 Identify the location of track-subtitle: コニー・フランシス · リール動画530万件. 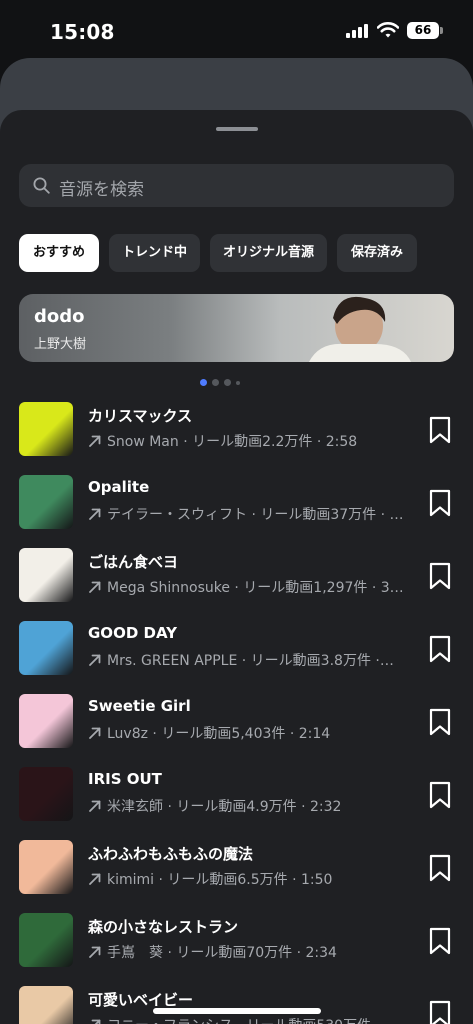
(249, 1019).